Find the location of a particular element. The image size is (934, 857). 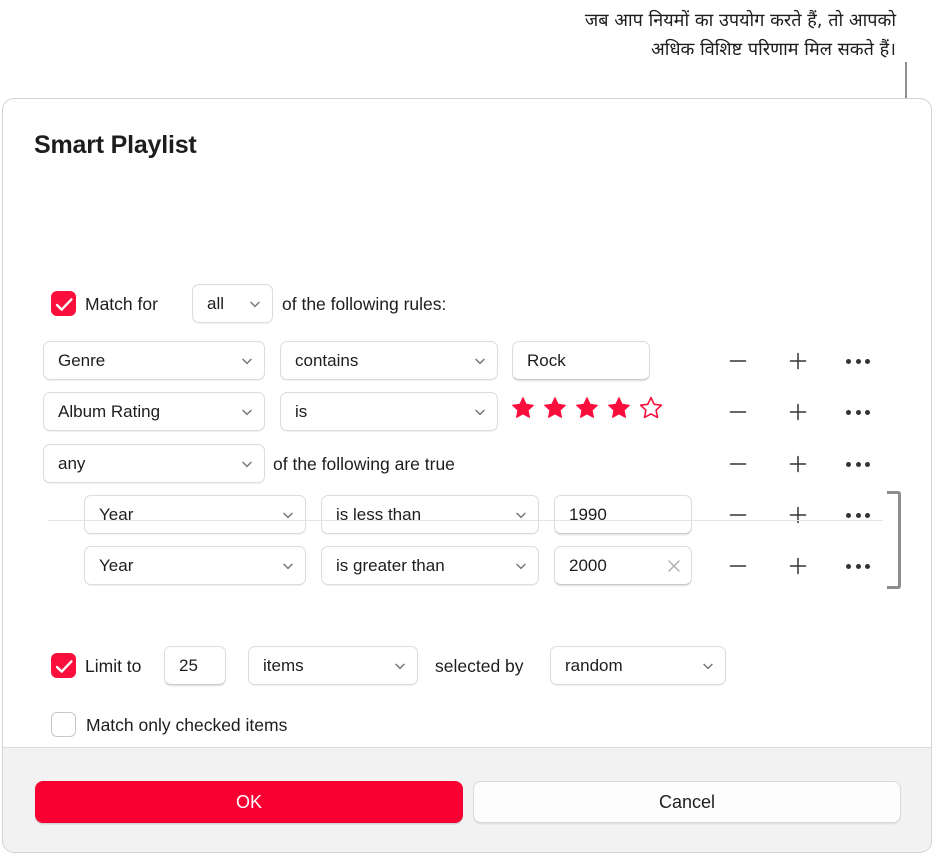

rule-1-add-button is located at coordinates (798, 361).